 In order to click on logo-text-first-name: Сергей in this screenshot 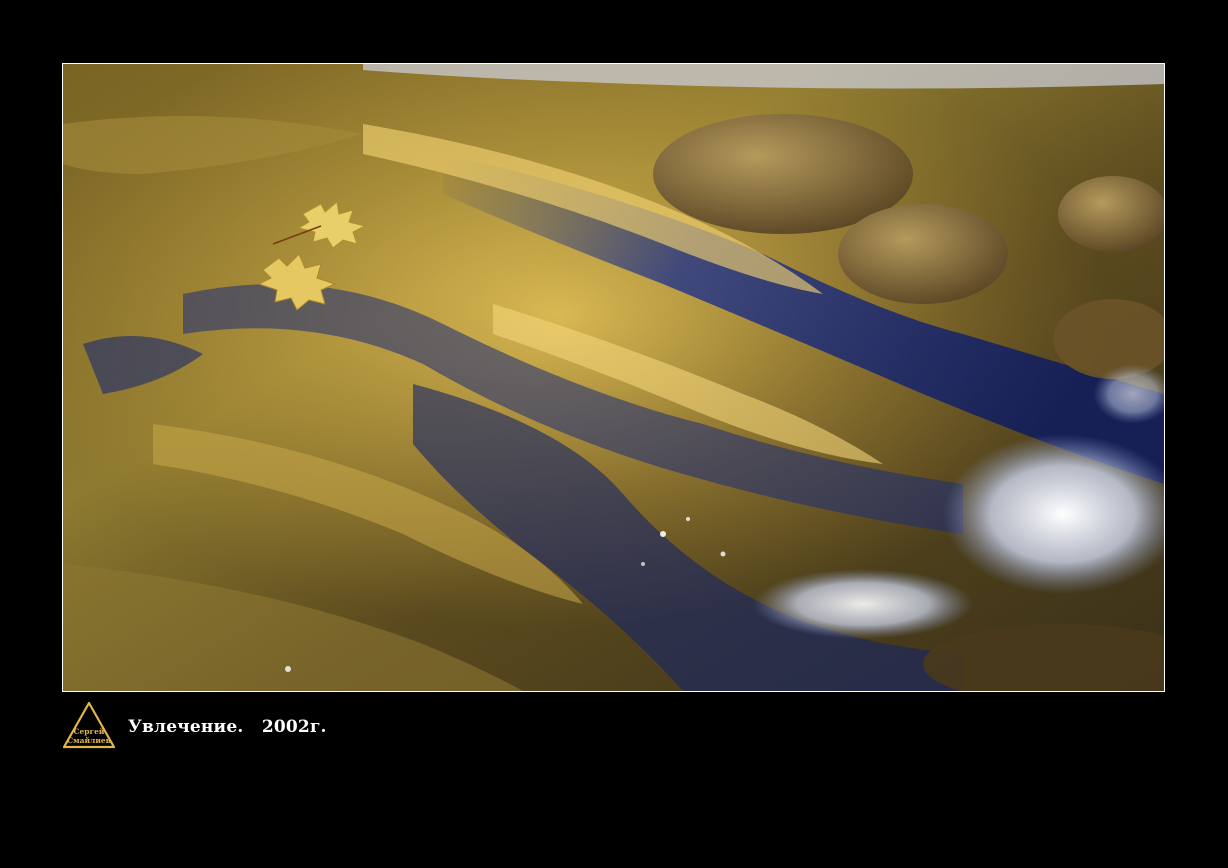, I will do `click(89, 731)`.